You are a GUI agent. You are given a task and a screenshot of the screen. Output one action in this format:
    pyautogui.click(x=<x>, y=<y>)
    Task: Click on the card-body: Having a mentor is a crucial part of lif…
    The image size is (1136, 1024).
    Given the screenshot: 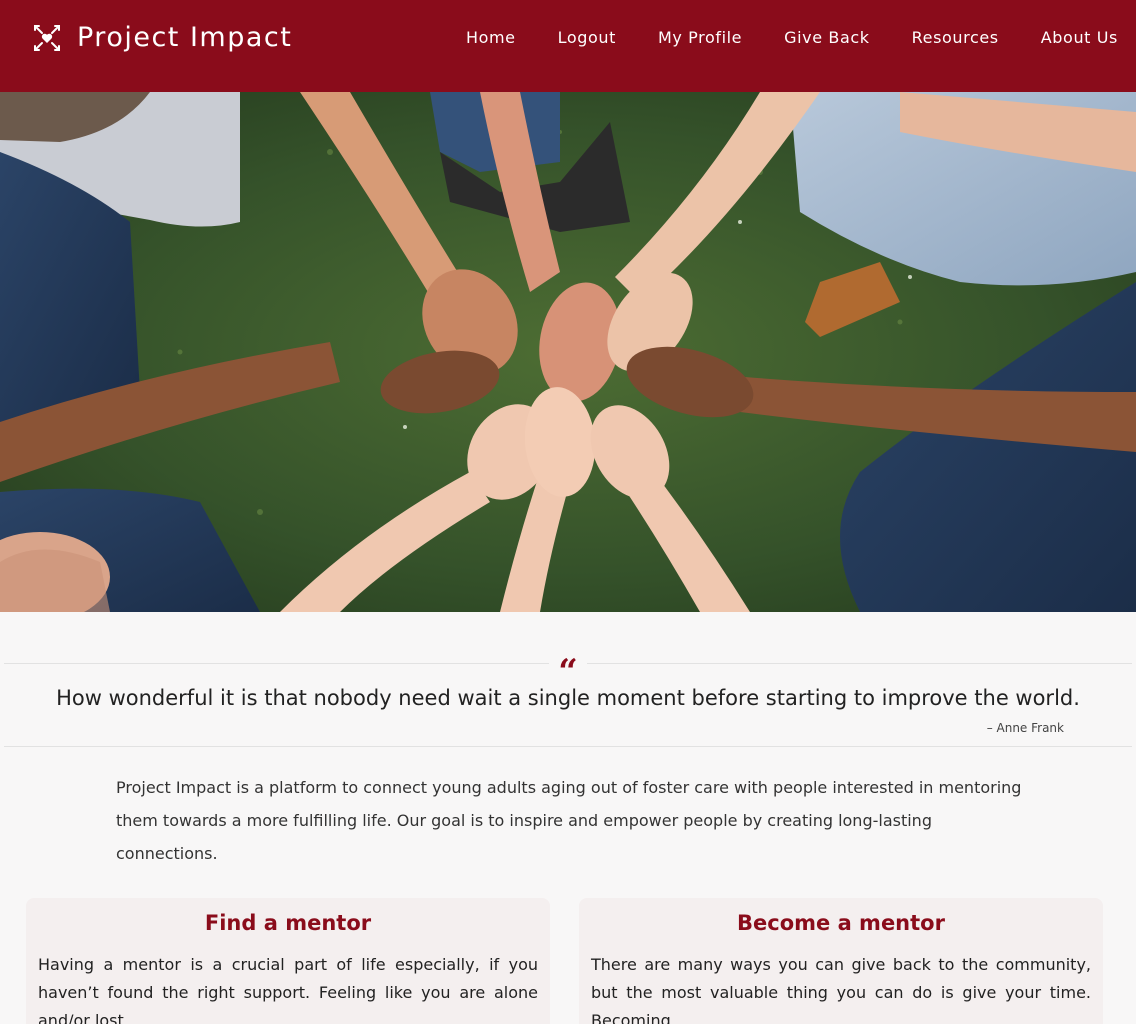 What is the action you would take?
    pyautogui.click(x=288, y=989)
    